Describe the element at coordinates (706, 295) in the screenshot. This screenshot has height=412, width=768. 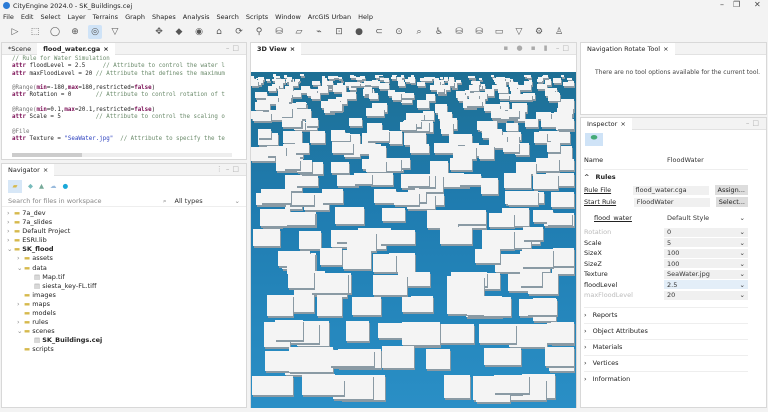
I see `attribute-value-field: 20 ⌄` at that location.